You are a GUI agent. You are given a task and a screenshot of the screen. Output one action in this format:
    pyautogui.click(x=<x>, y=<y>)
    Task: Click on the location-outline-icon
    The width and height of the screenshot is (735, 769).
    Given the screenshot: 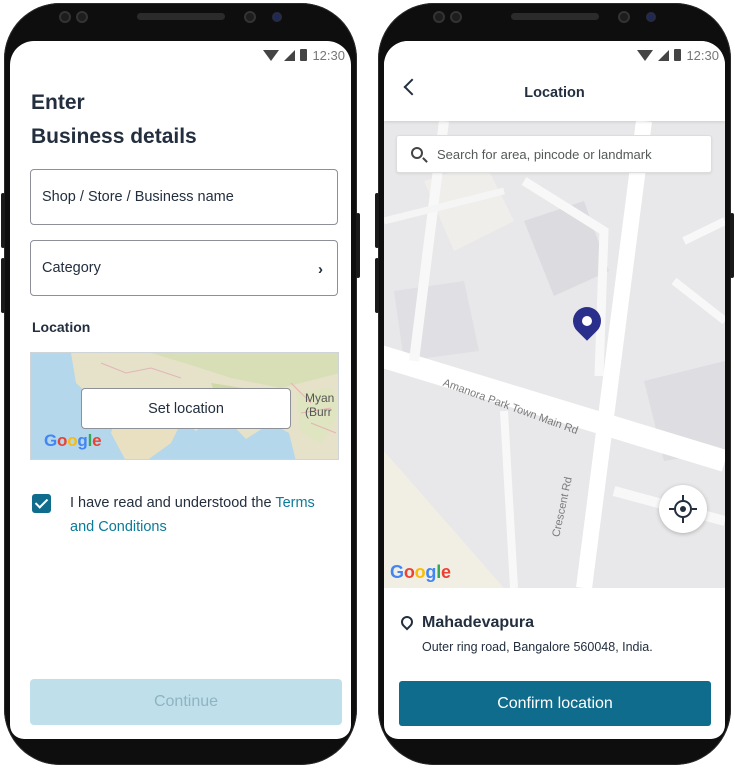 What is the action you would take?
    pyautogui.click(x=407, y=622)
    